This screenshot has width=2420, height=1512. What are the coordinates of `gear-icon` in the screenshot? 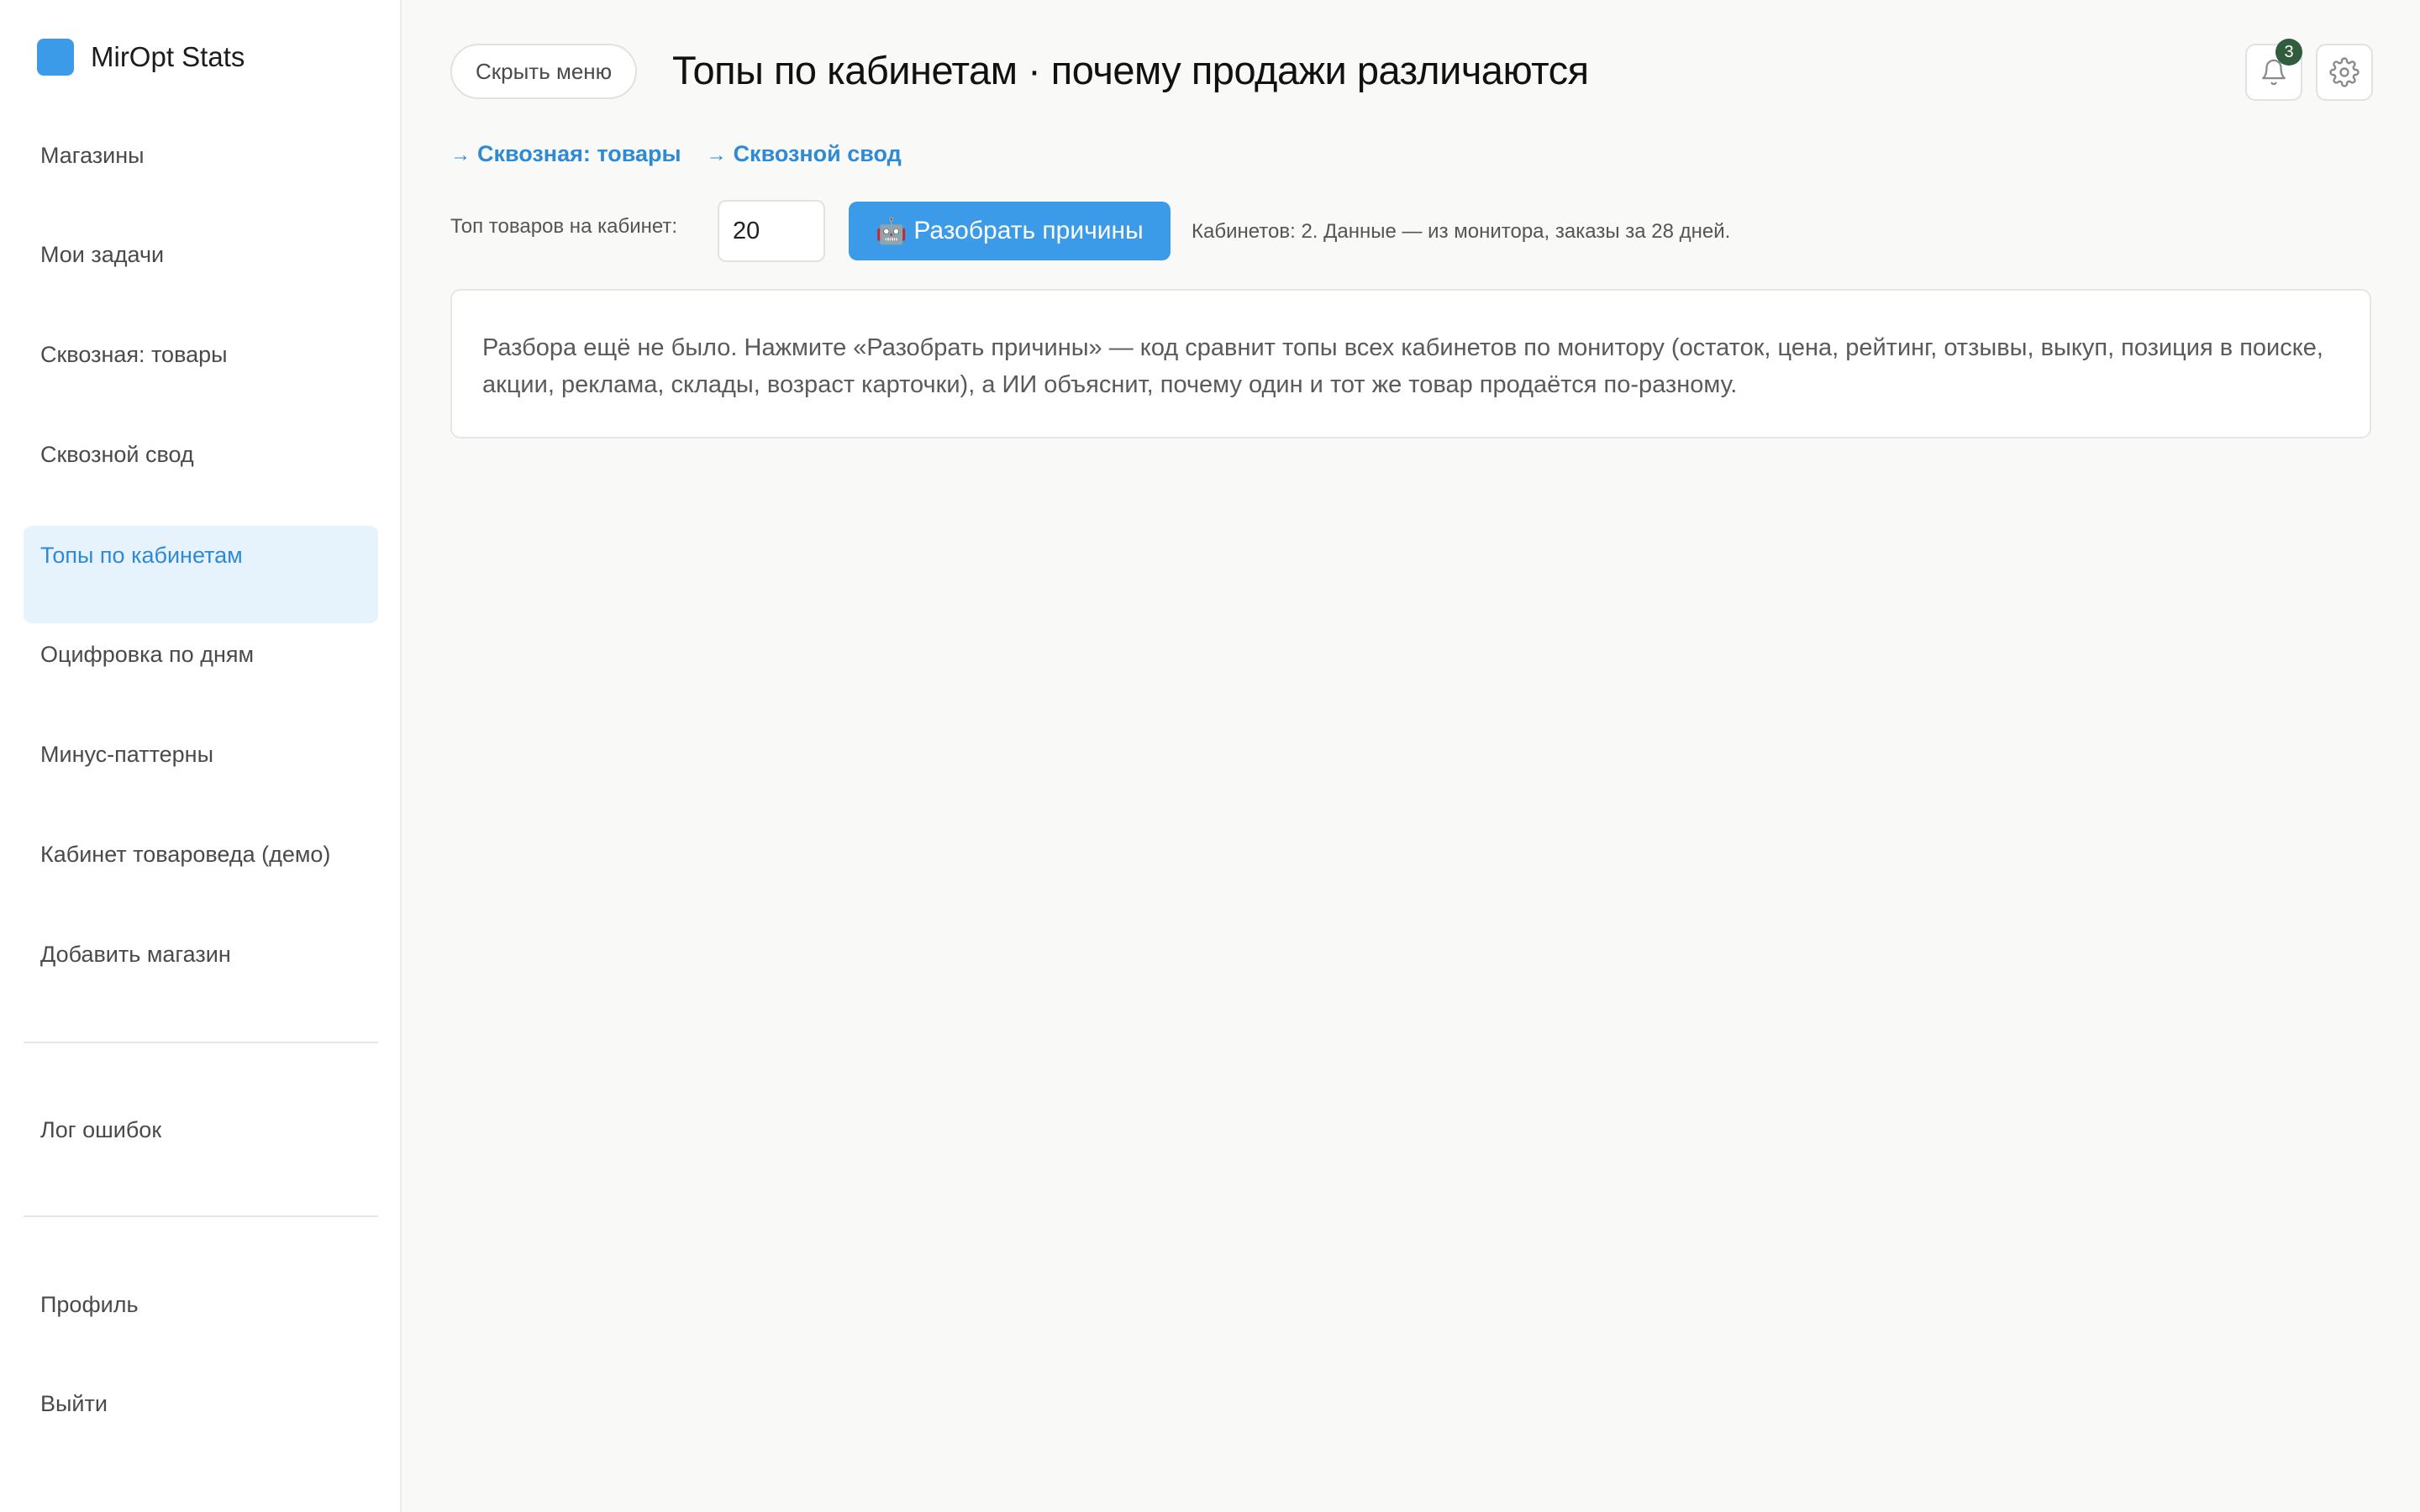 It's located at (2344, 72).